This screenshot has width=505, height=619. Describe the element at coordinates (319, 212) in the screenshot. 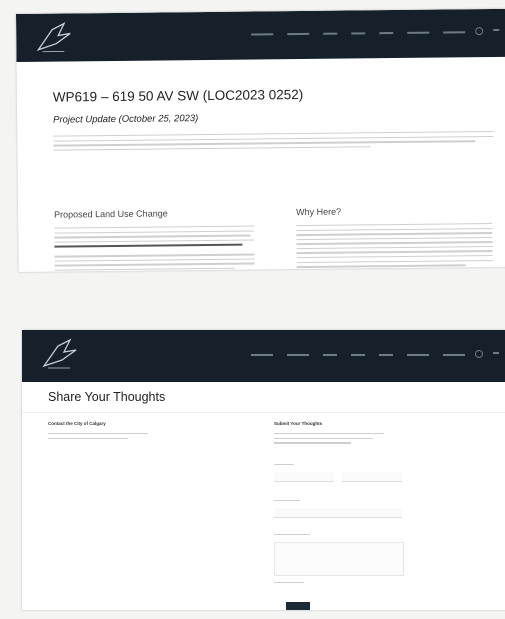

I see `section-heading-why-here: Why Here?` at that location.